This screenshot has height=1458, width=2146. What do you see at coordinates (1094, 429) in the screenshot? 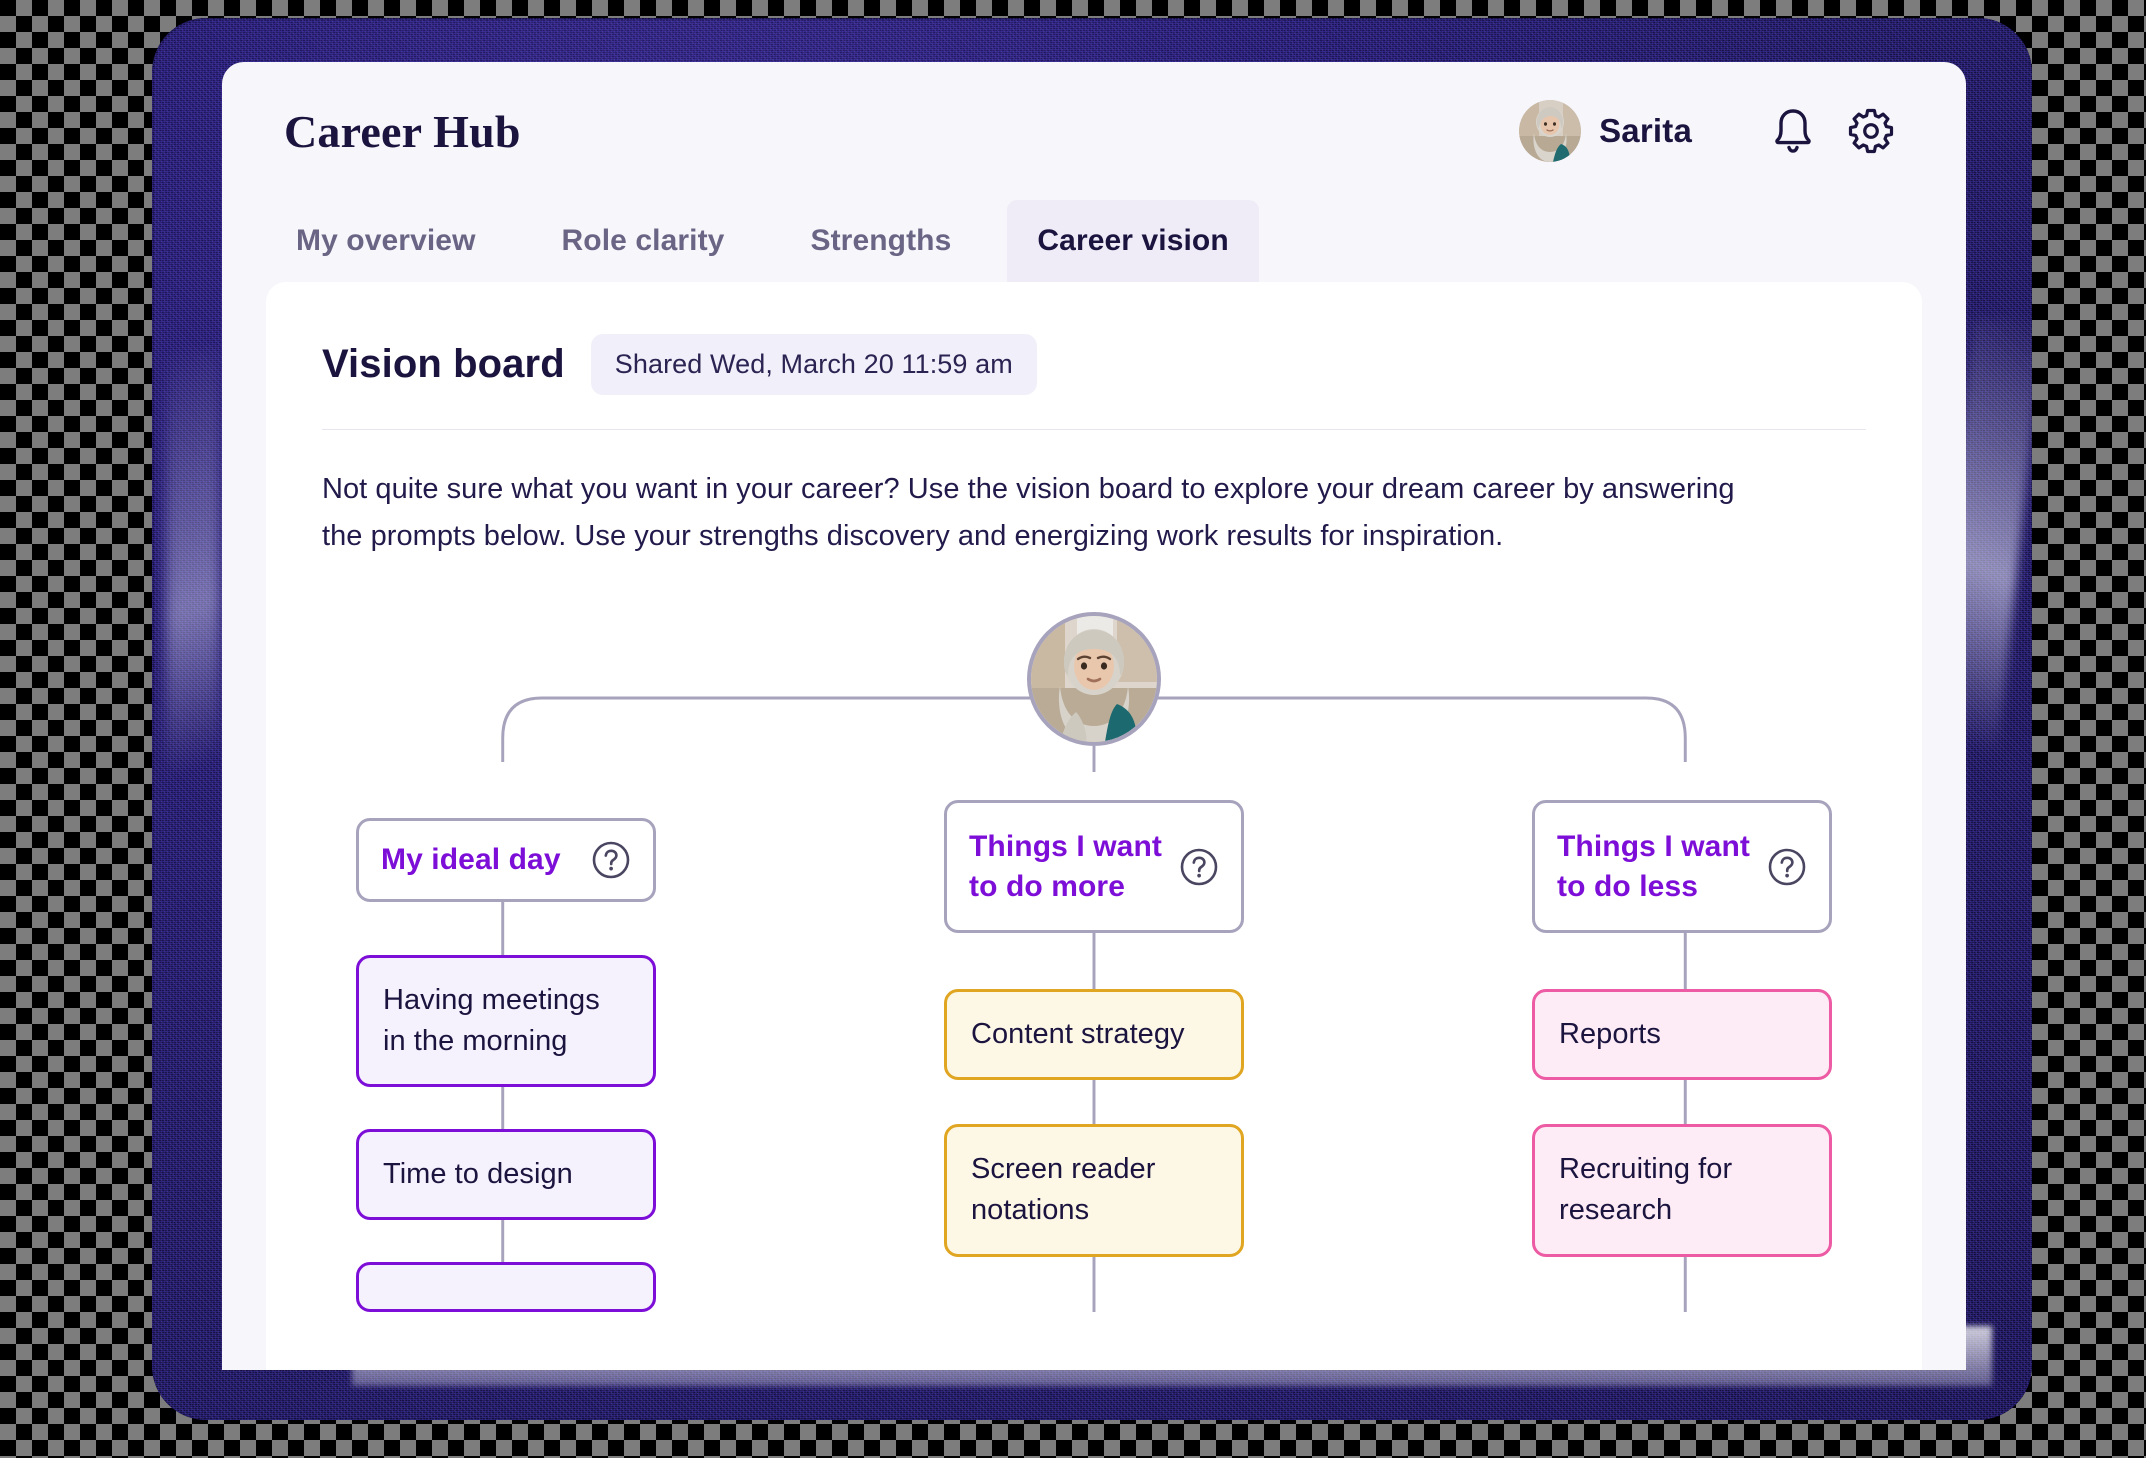
I see `header-divider` at bounding box center [1094, 429].